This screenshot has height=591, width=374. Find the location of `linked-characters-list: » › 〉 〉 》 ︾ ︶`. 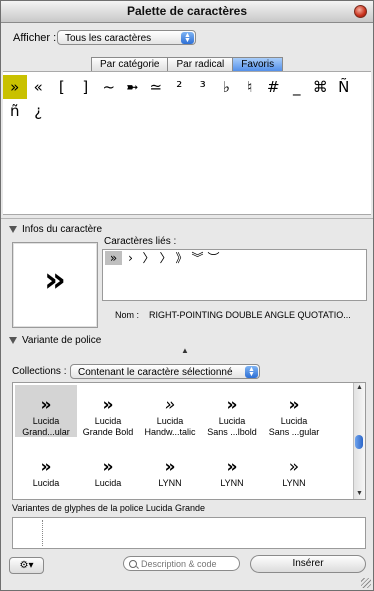

linked-characters-list: » › 〉 〉 》 ︾ ︶ is located at coordinates (234, 275).